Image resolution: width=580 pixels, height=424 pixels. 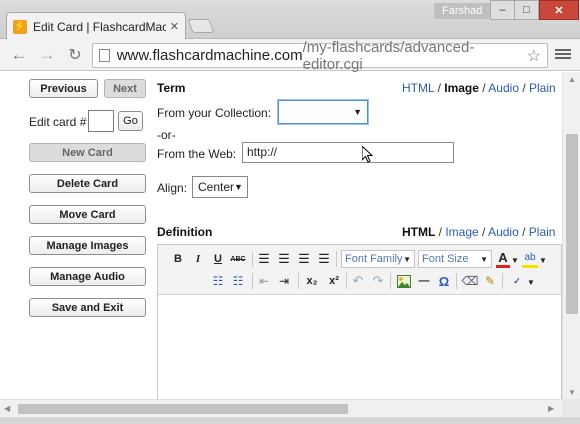 I want to click on vertical-scrollbar: ▲ ▼, so click(x=571, y=235).